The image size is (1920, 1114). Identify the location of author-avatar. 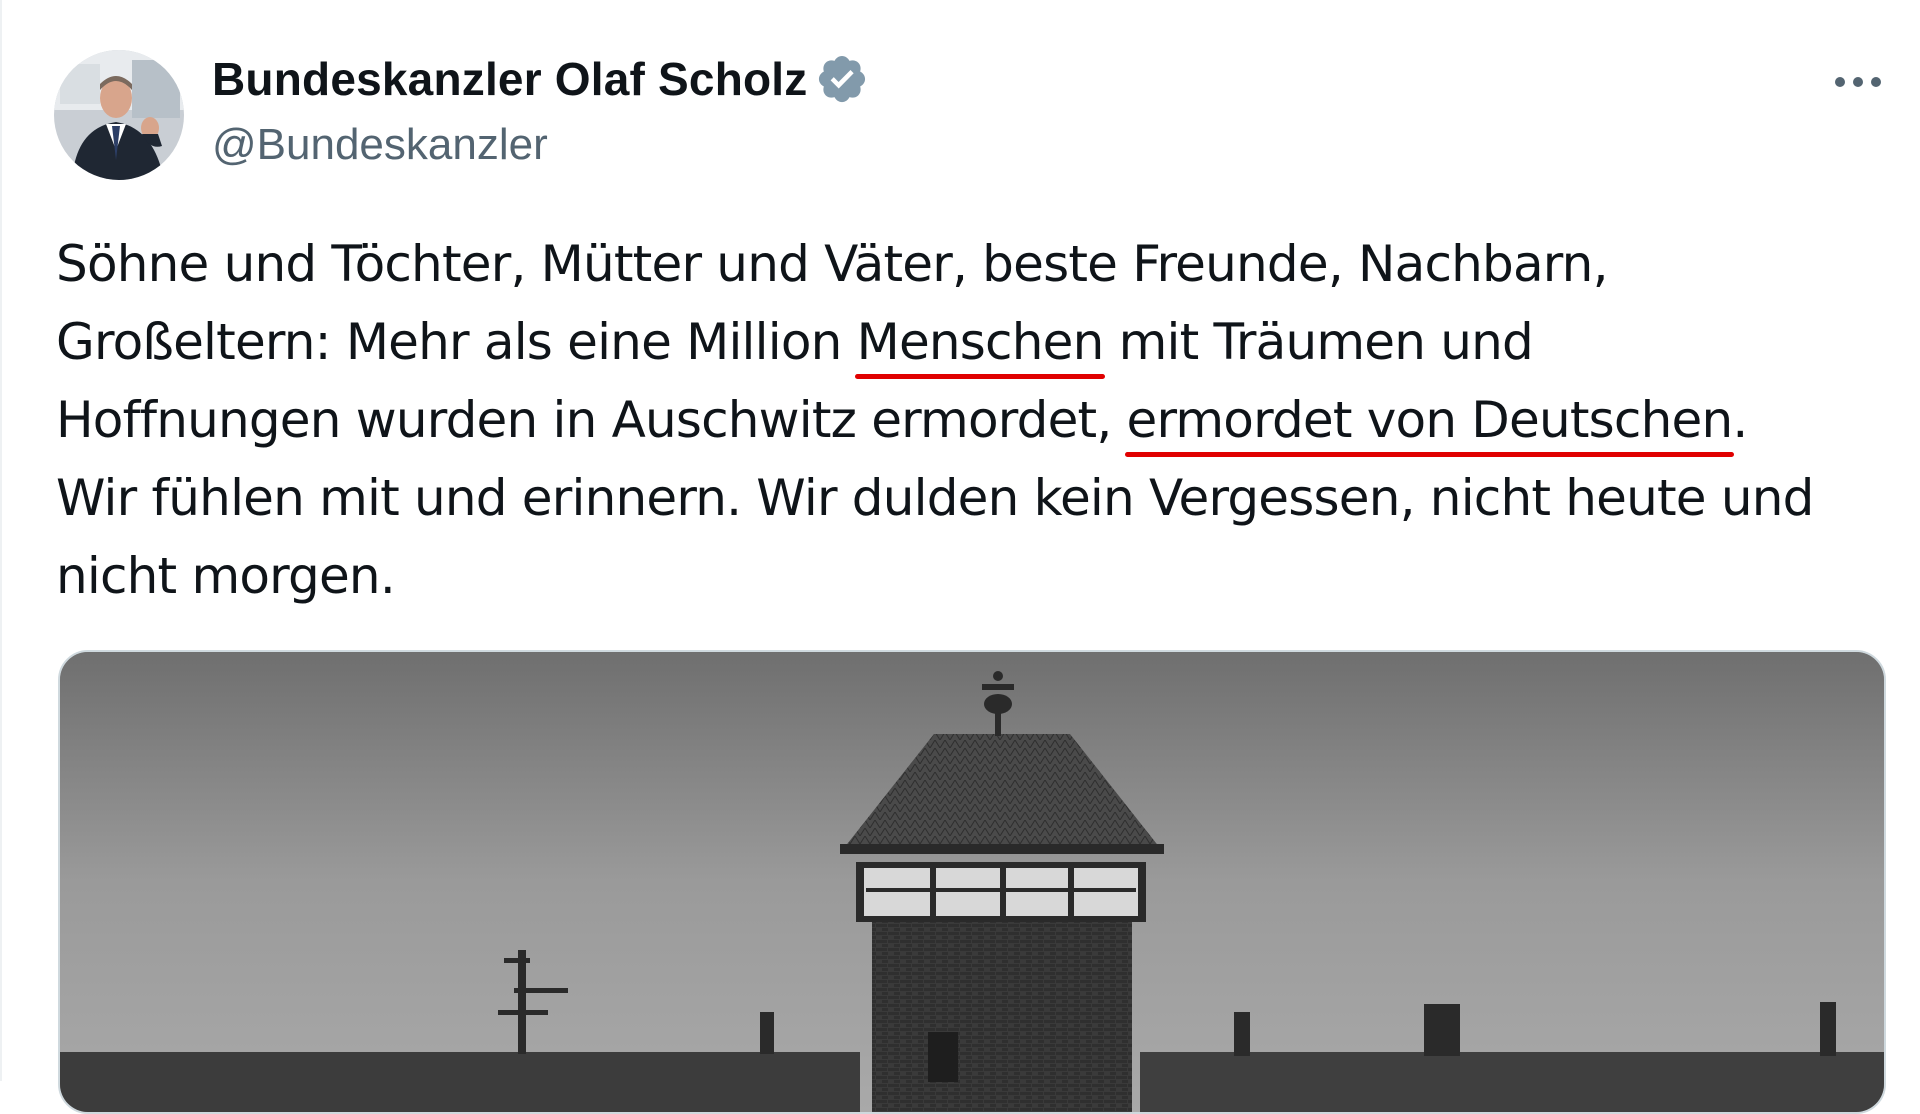
(119, 115).